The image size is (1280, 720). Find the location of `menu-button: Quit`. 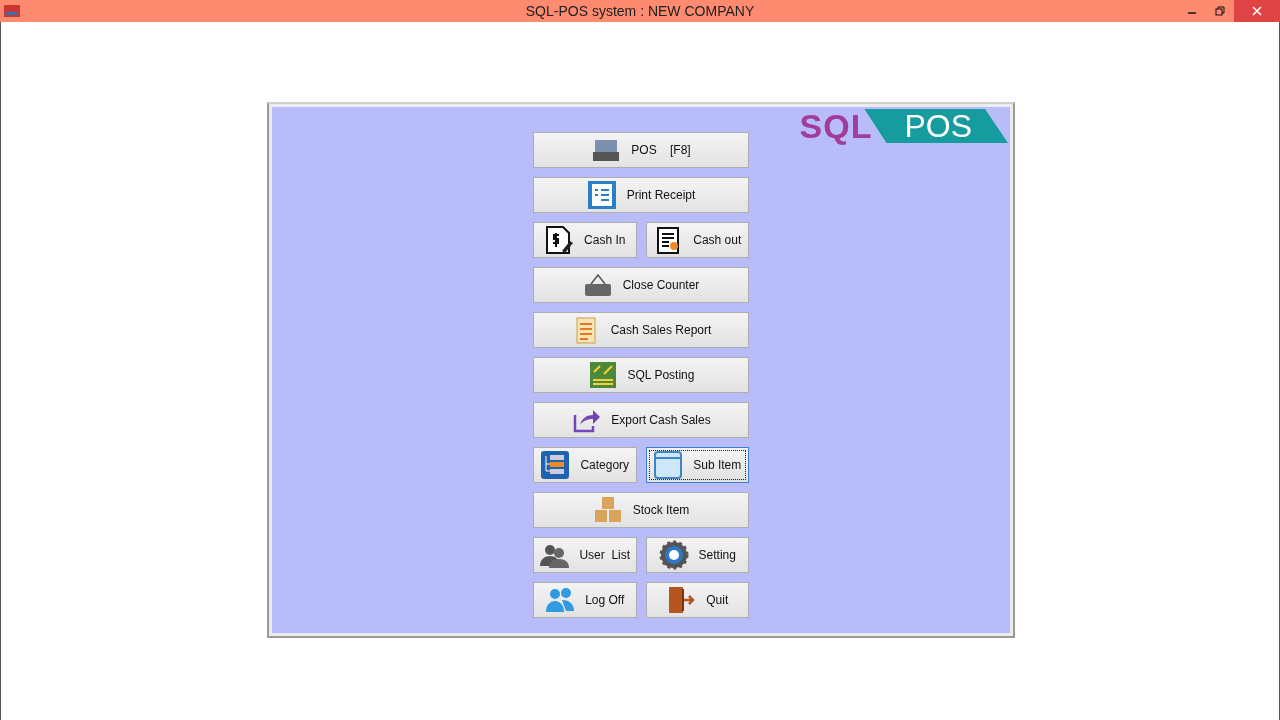

menu-button: Quit is located at coordinates (697, 600).